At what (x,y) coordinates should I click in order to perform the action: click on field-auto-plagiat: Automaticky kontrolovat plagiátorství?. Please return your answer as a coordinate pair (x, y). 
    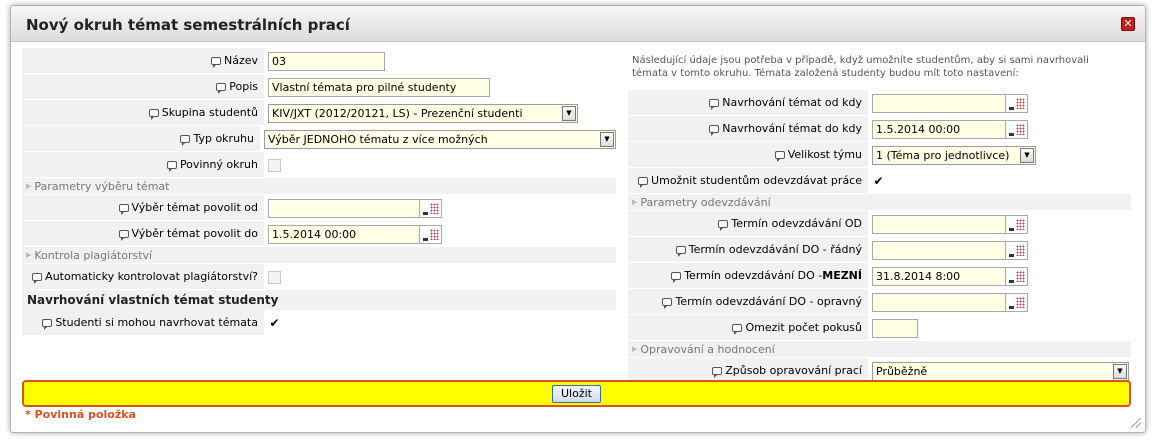
    Looking at the image, I should click on (319, 277).